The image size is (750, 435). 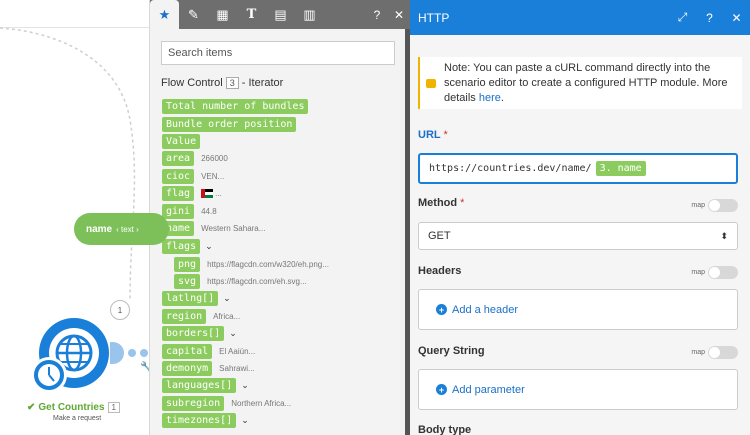 I want to click on module-number: 1, so click(x=113, y=407).